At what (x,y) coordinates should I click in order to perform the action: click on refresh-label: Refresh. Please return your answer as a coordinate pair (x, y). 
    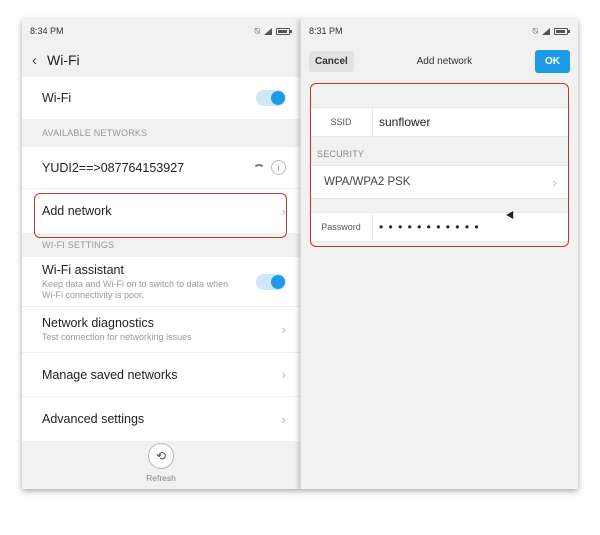
    Looking at the image, I should click on (161, 478).